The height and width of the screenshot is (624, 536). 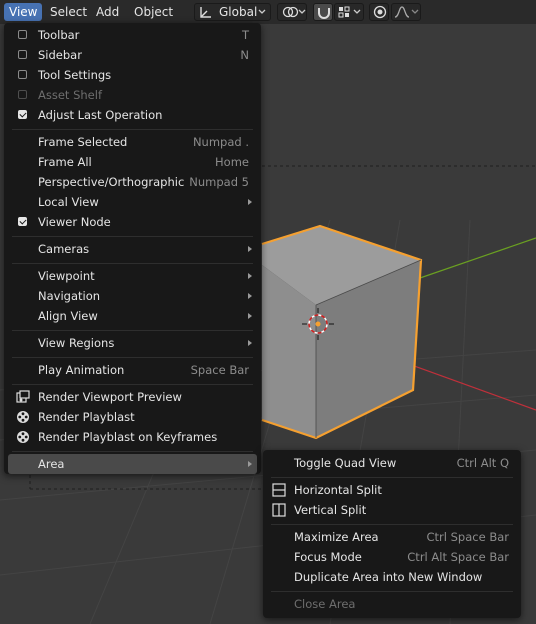 What do you see at coordinates (107, 12) in the screenshot?
I see `menu-add: Add` at bounding box center [107, 12].